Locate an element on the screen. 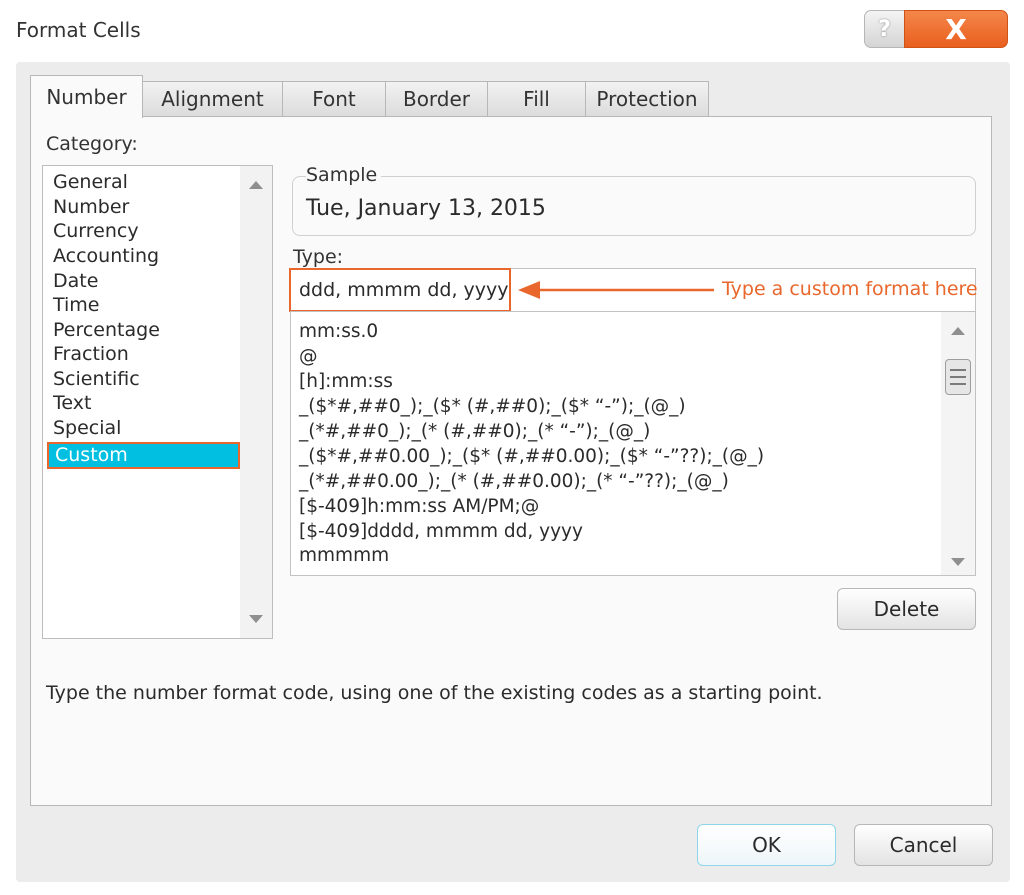 This screenshot has width=1024, height=895. list-item: [$-409]dddd, mmmm dd, yyyy is located at coordinates (441, 531).